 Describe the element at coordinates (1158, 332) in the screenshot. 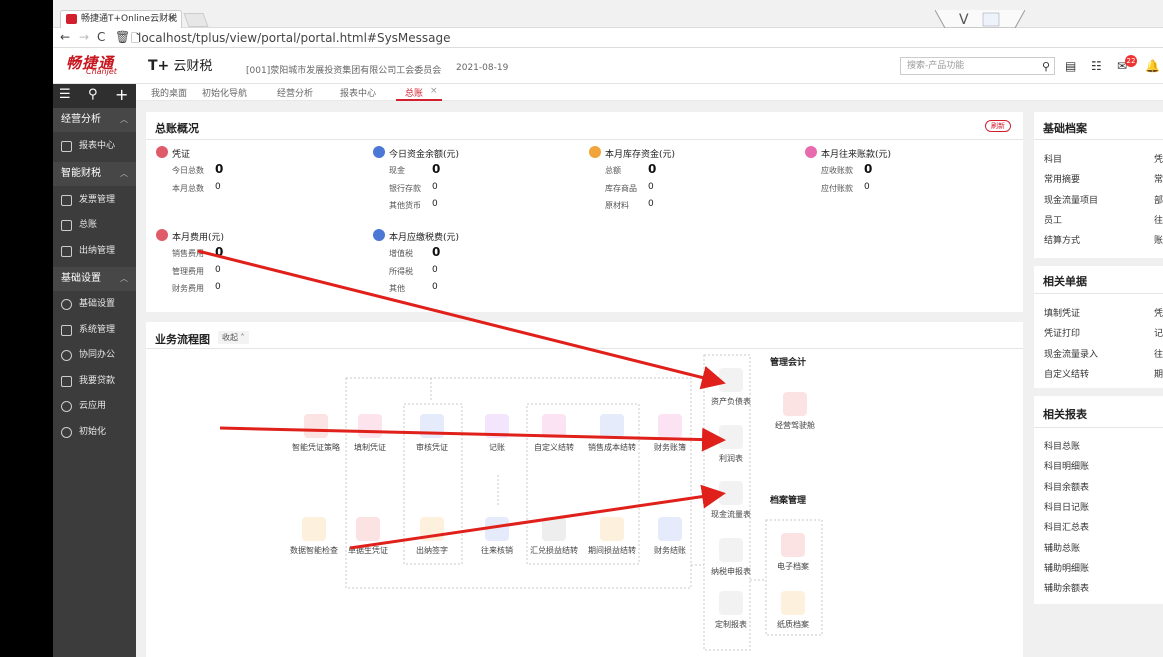

I see `related-doc-link: 记` at that location.